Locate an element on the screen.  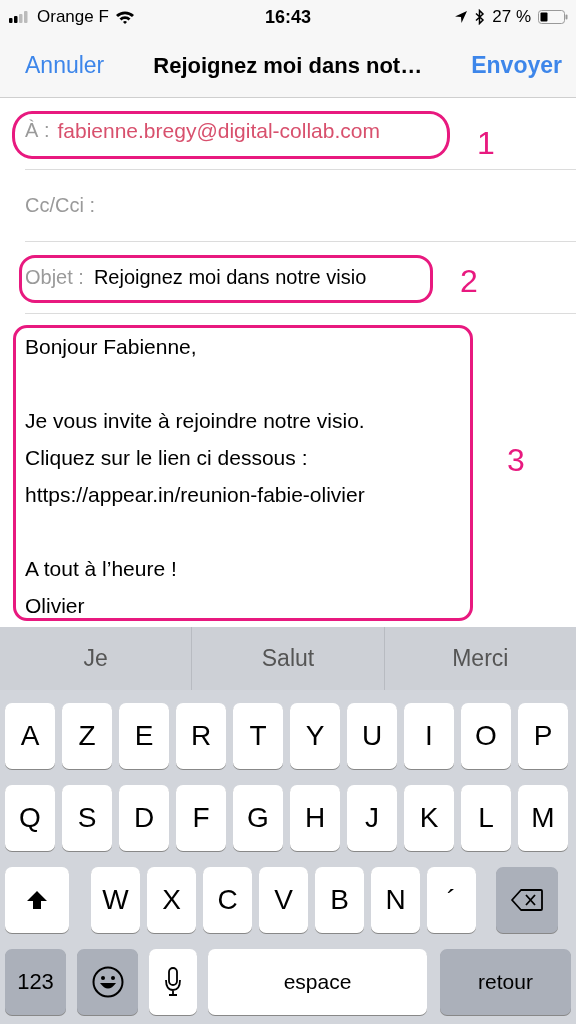
signal-icon is located at coordinates (20, 17).